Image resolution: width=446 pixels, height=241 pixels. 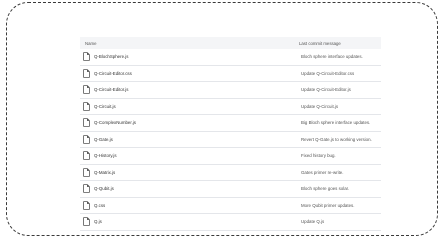 What do you see at coordinates (319, 106) in the screenshot?
I see `commit-message-link: Update Q-Circuit.js` at bounding box center [319, 106].